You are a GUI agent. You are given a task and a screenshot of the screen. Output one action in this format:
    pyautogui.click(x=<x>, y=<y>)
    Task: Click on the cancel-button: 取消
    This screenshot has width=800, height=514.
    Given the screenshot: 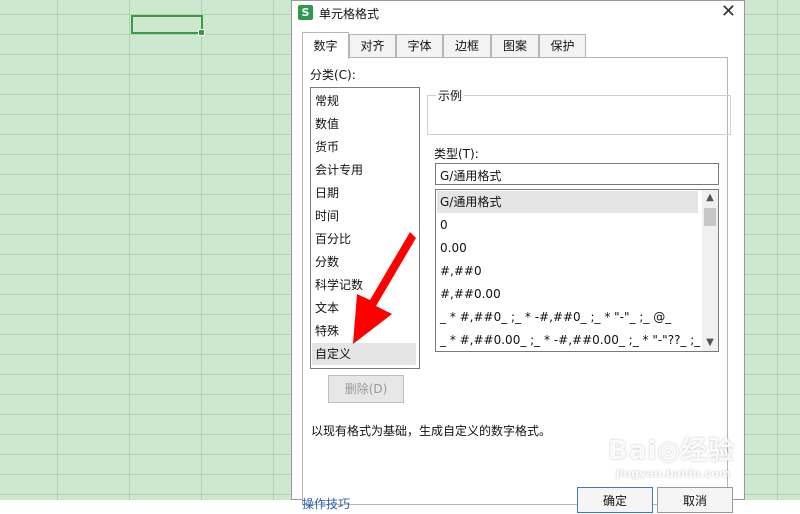 What is the action you would take?
    pyautogui.click(x=695, y=500)
    